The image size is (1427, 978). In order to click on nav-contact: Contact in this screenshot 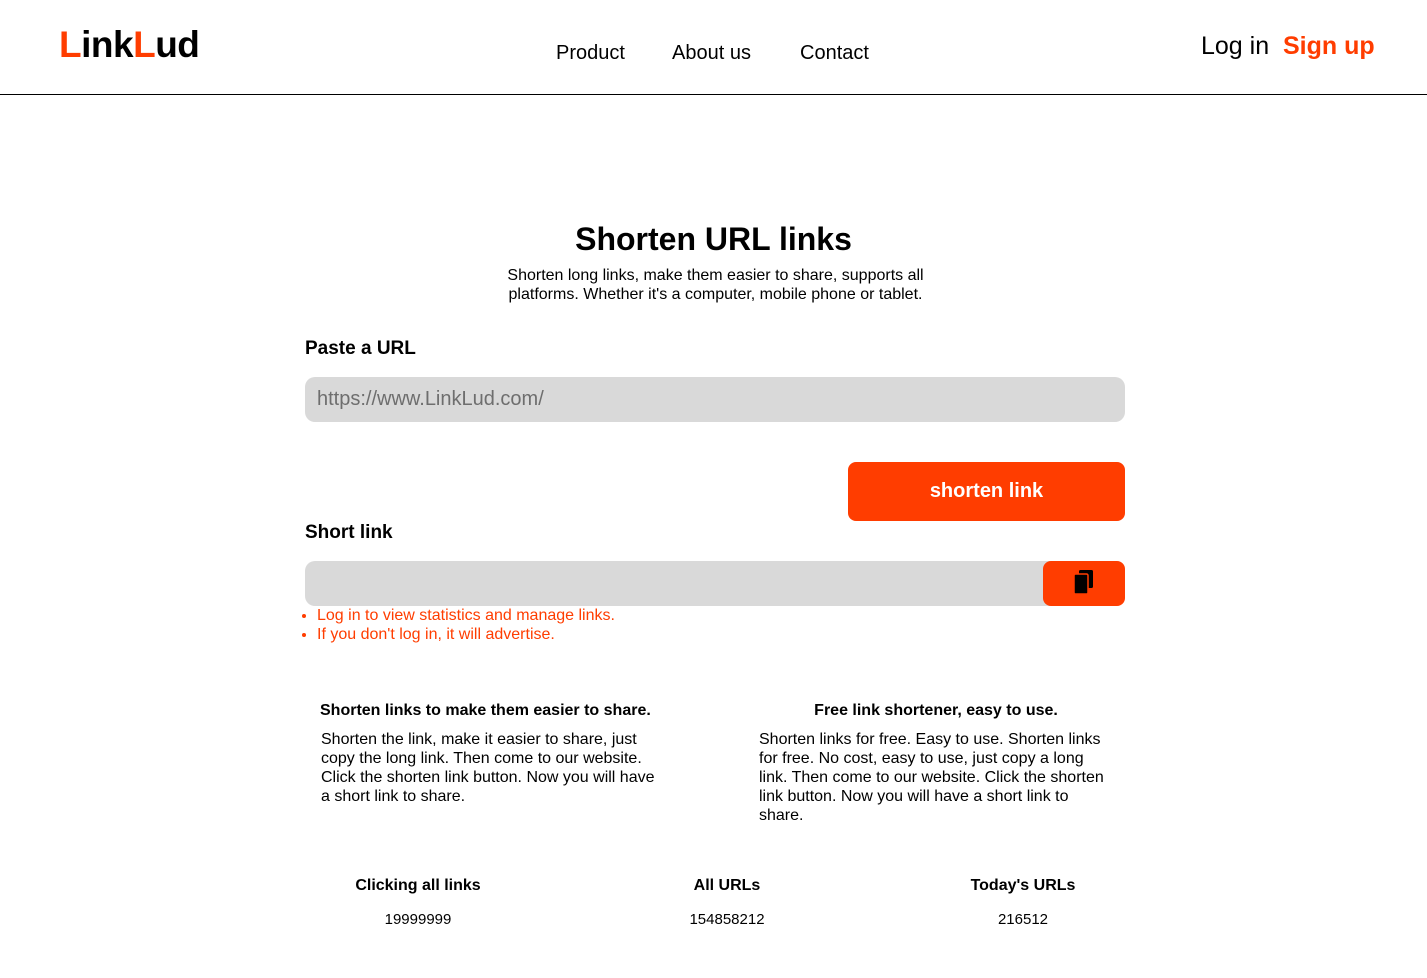, I will do `click(845, 53)`.